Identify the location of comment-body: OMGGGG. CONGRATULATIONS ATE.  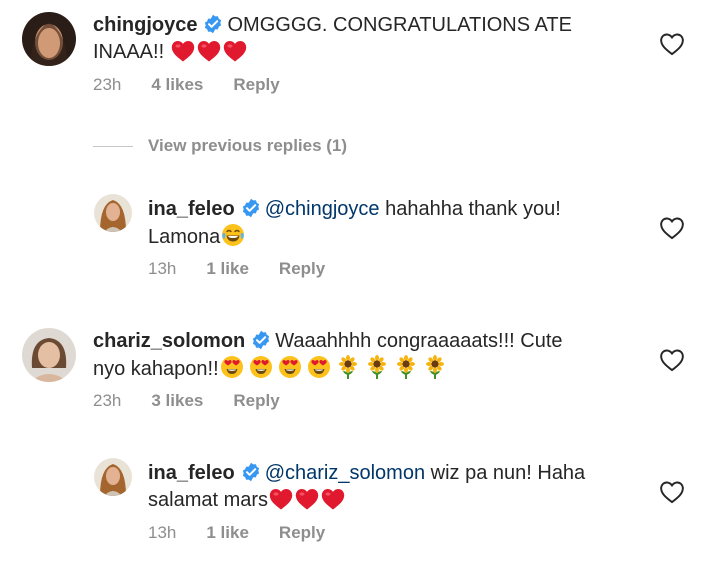
(399, 25).